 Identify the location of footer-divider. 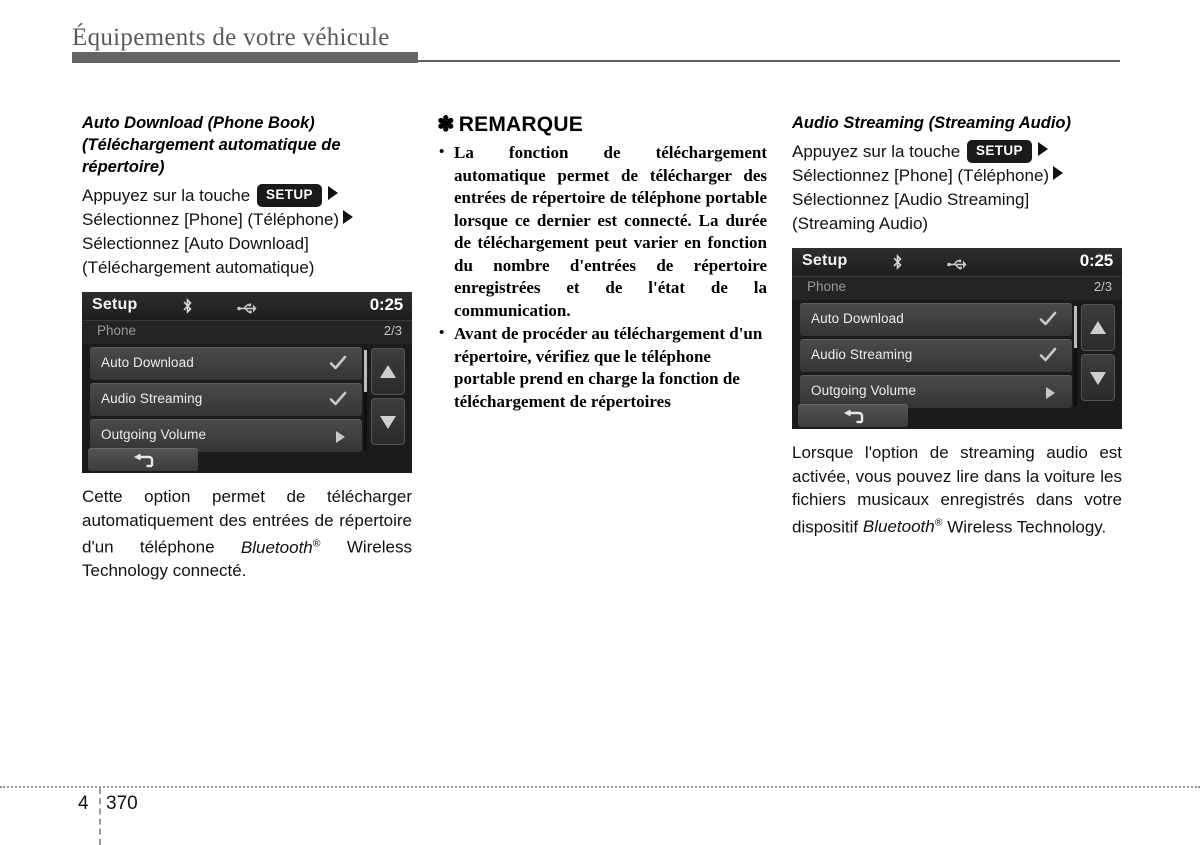
(600, 787).